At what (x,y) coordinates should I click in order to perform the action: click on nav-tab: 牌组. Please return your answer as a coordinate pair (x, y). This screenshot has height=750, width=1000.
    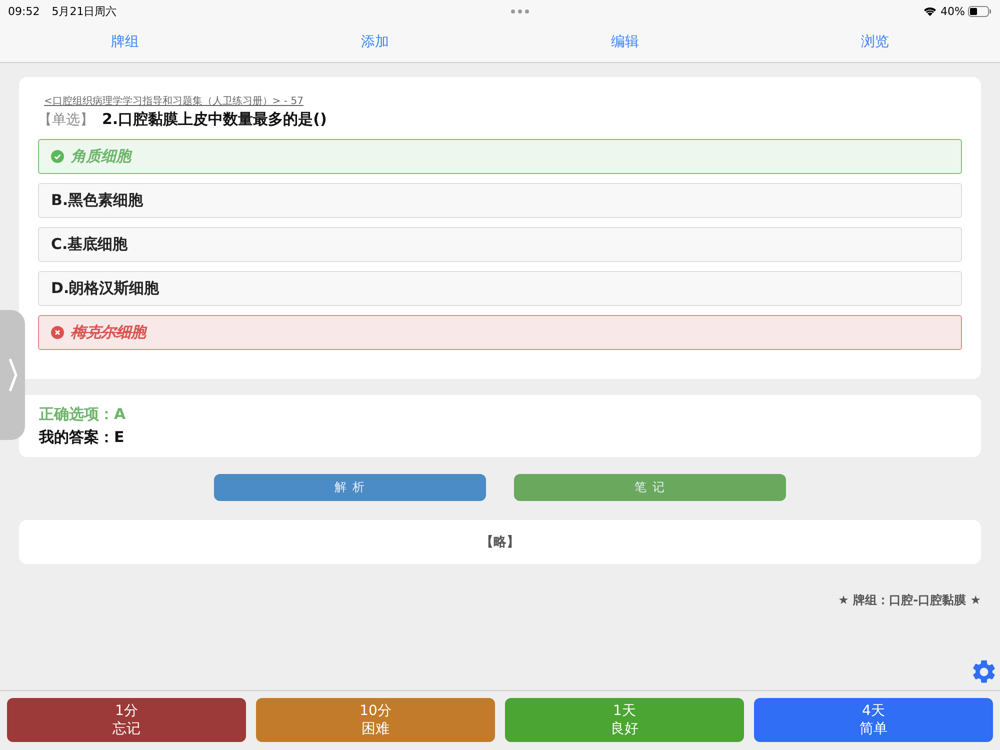
    Looking at the image, I should click on (125, 42).